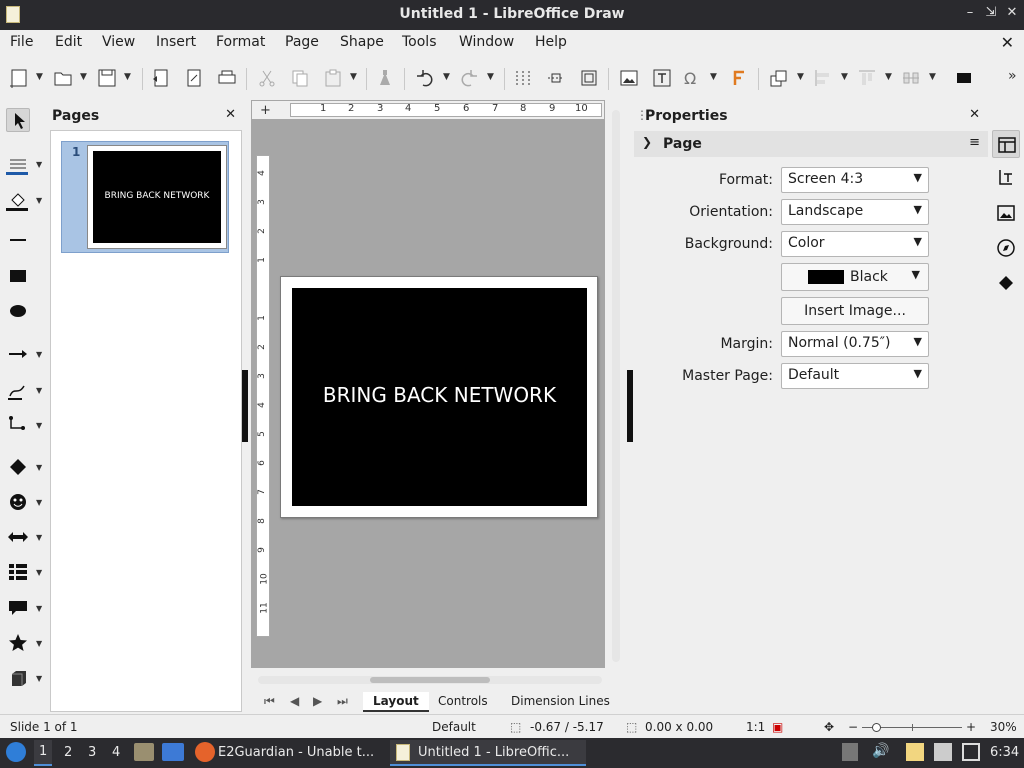 This screenshot has height=768, width=1024. What do you see at coordinates (83, 77) in the screenshot?
I see `open-dropdown-icon: ▼` at bounding box center [83, 77].